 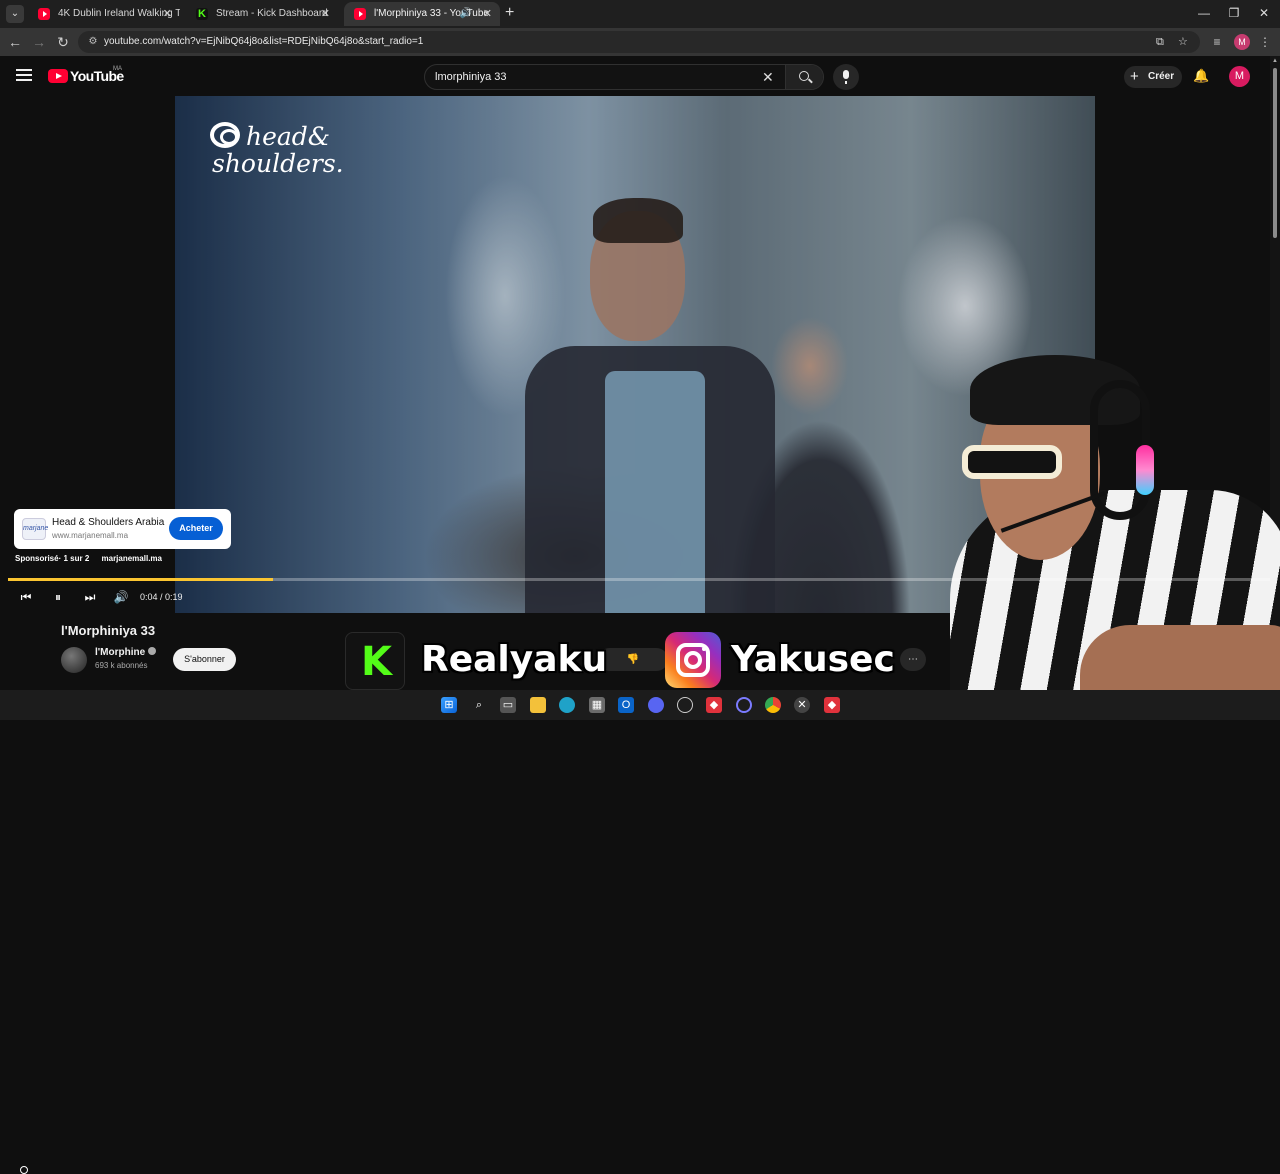 I want to click on brand-line-2: shoulders., so click(x=278, y=163).